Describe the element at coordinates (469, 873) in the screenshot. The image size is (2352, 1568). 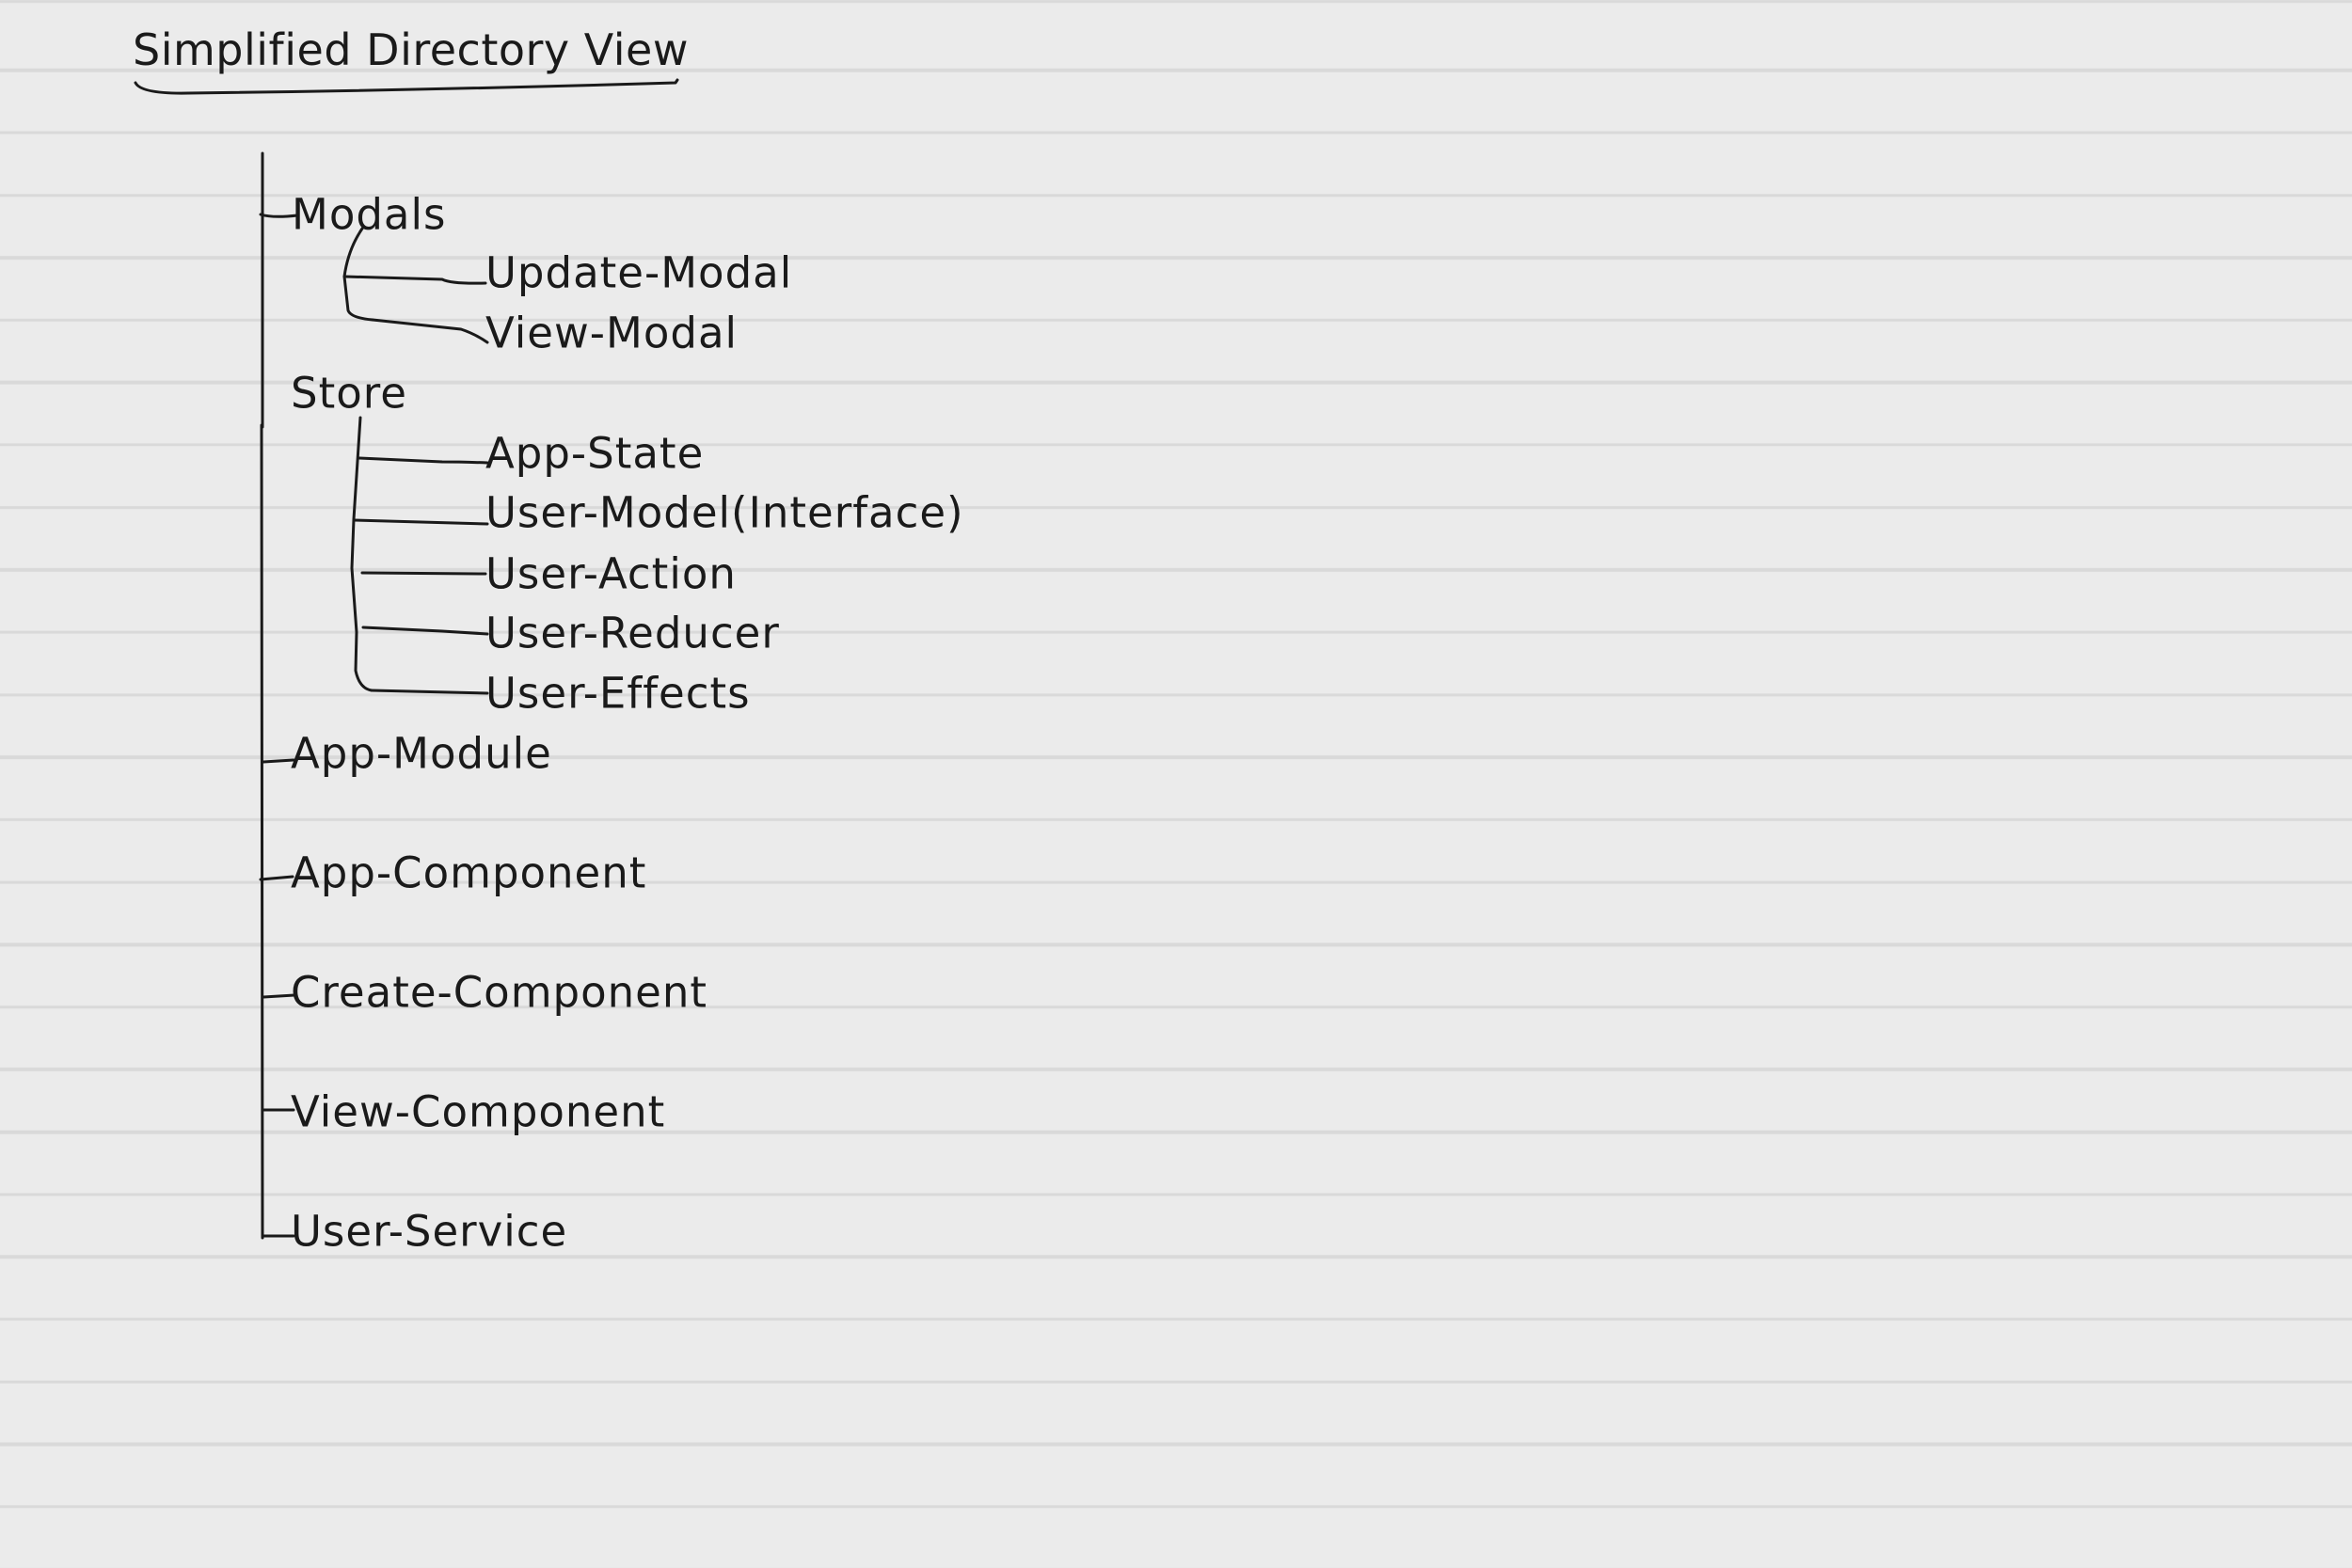
I see `tree-node-app-component: App-Component` at that location.